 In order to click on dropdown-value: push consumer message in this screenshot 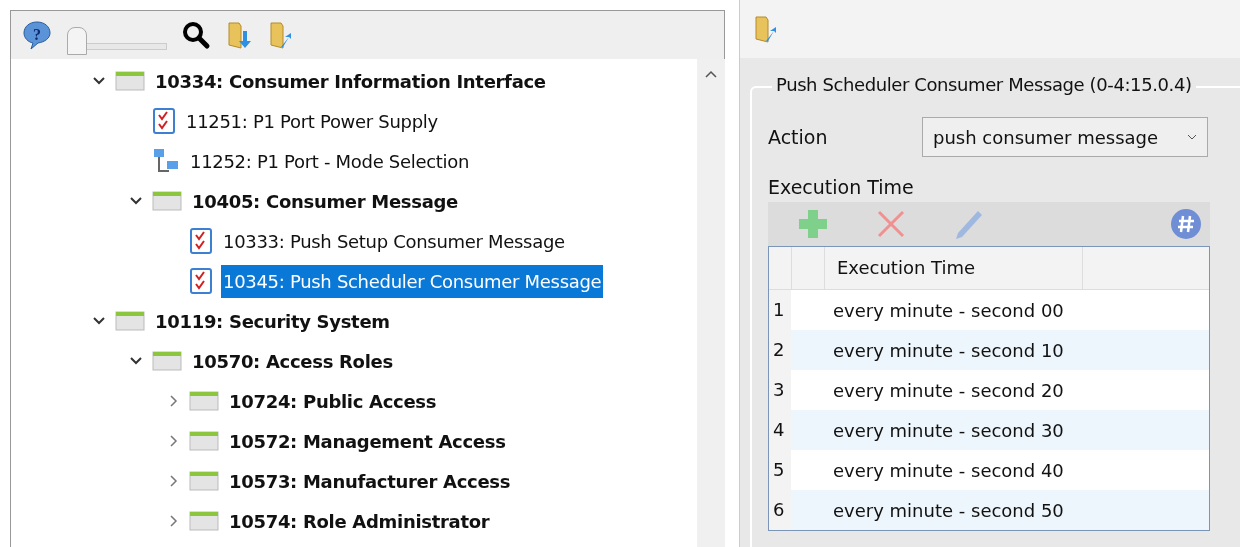, I will do `click(1046, 137)`.